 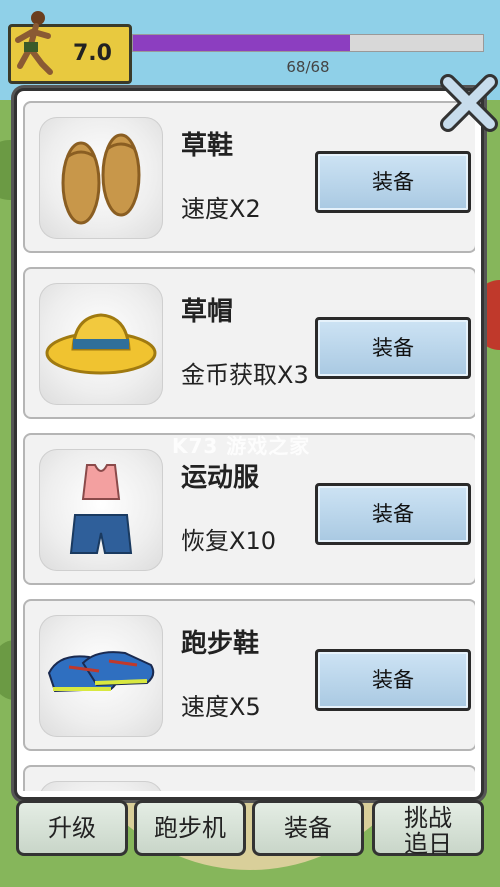 I want to click on hp-counter: 68/68, so click(x=308, y=67).